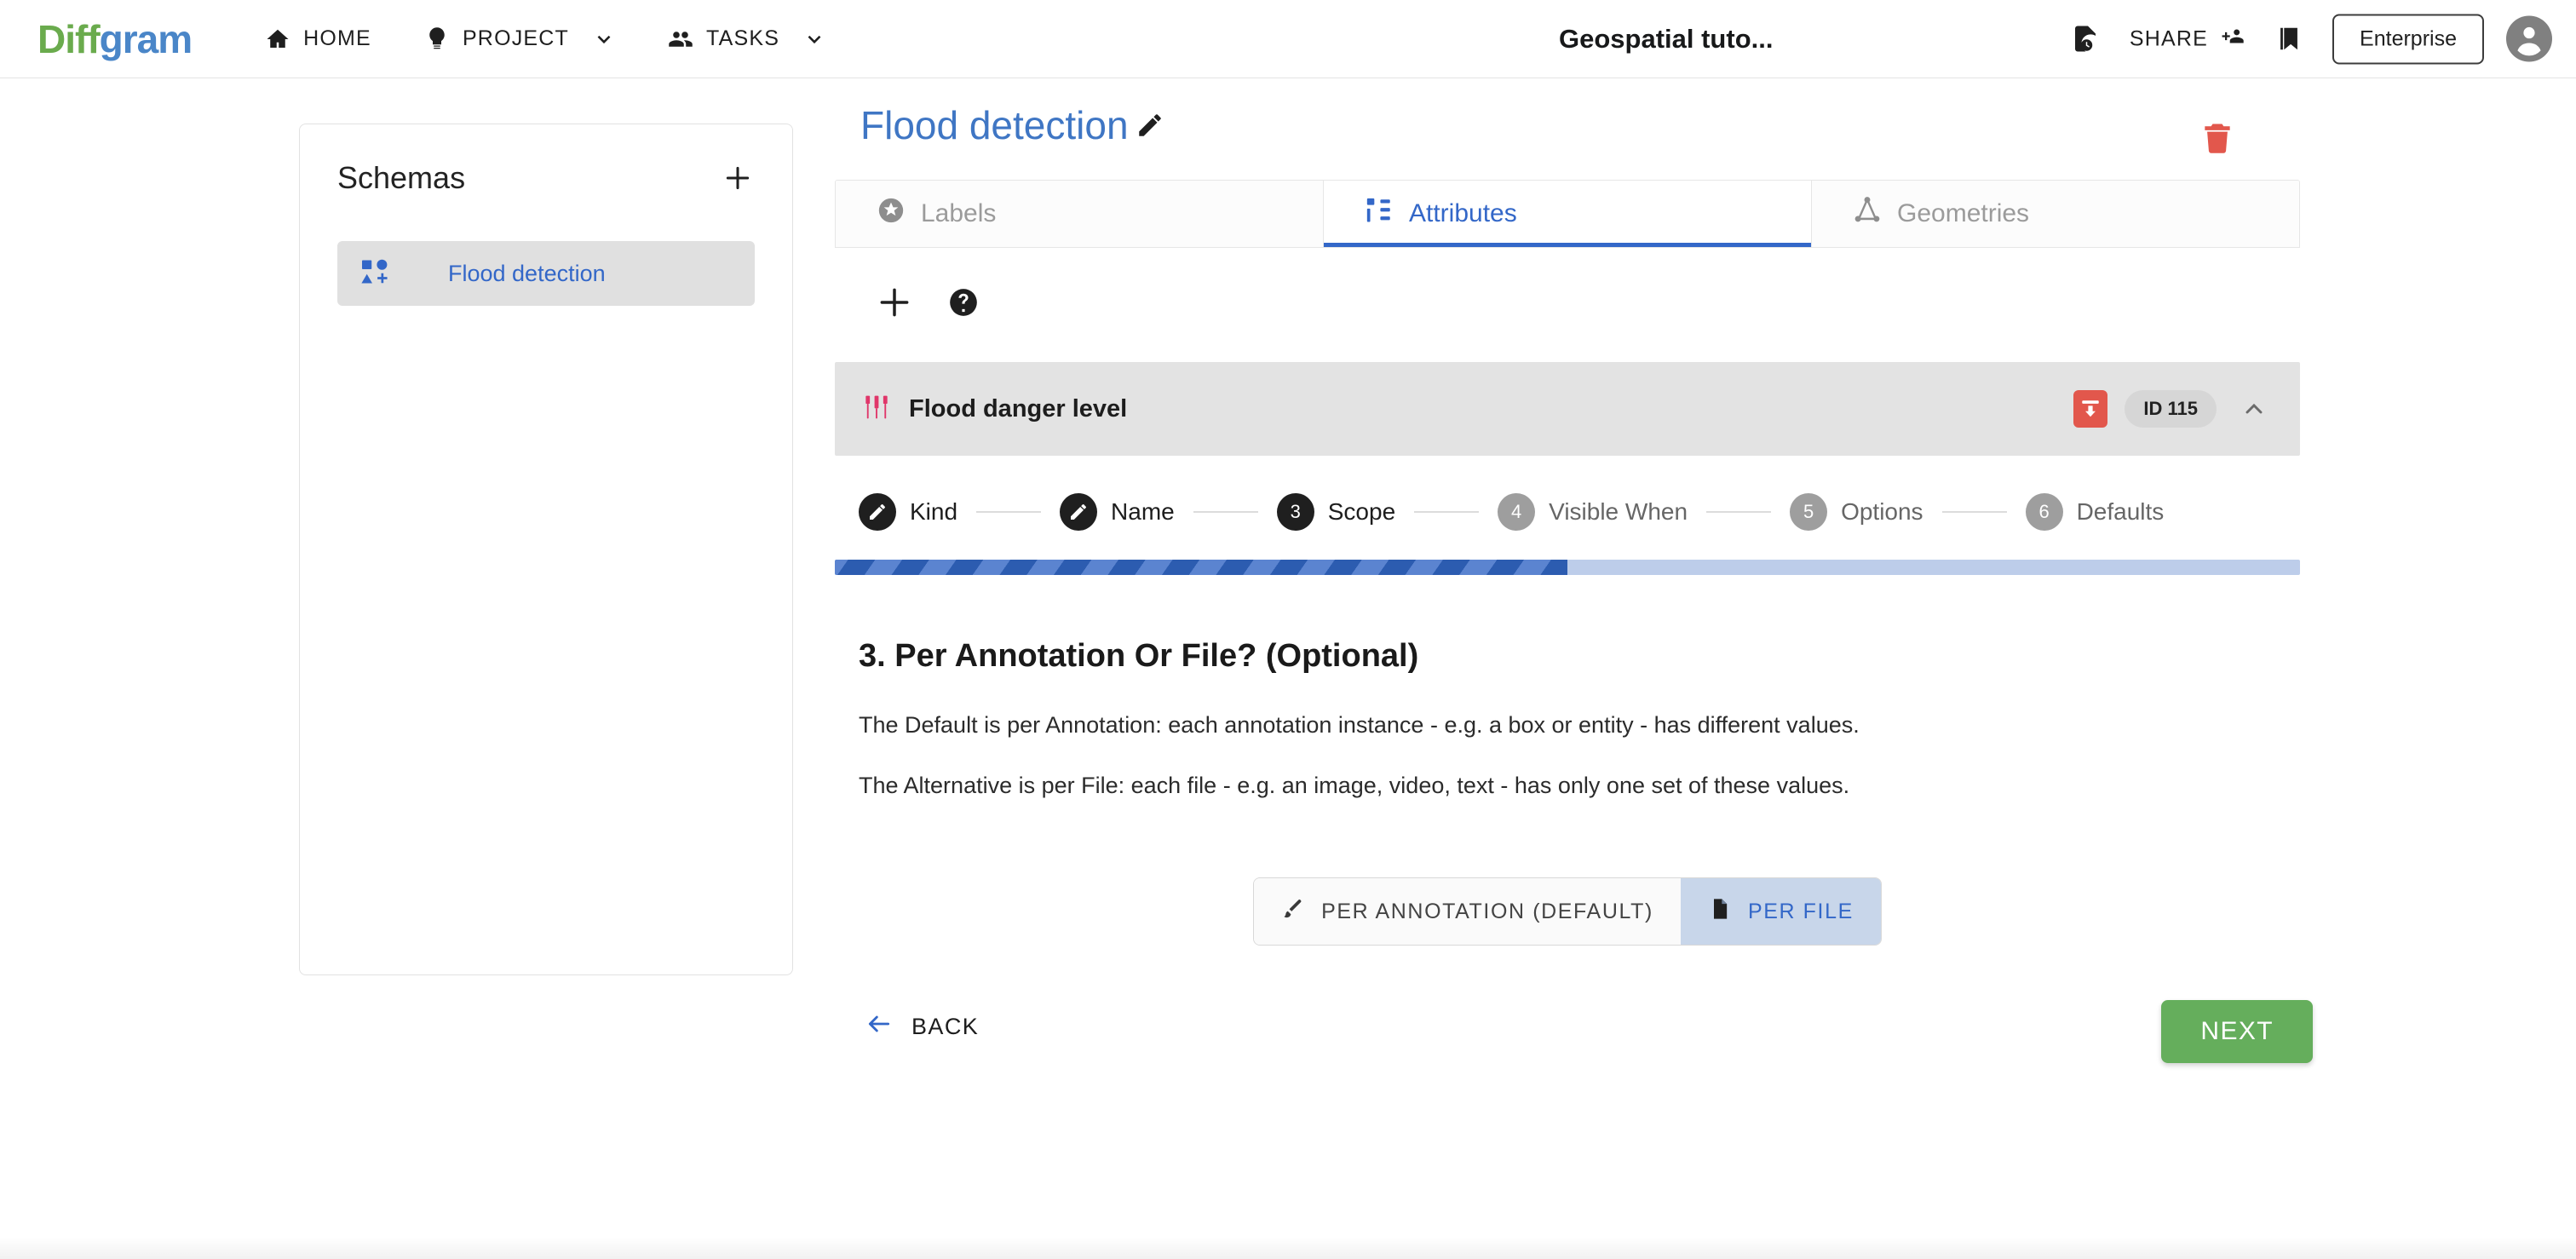 The height and width of the screenshot is (1259, 2576). I want to click on step-scope: 3 Scope, so click(1336, 512).